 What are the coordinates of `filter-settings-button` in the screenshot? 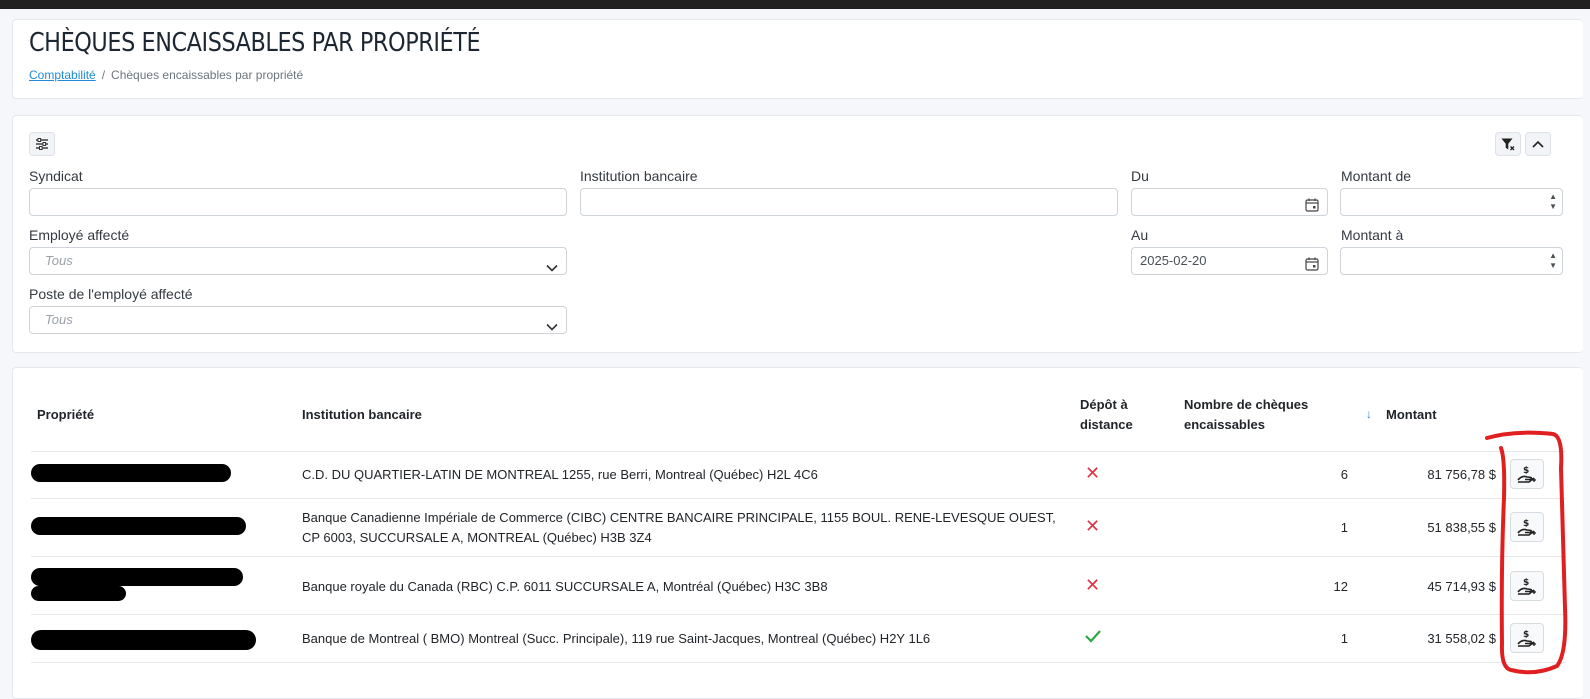 It's located at (42, 144).